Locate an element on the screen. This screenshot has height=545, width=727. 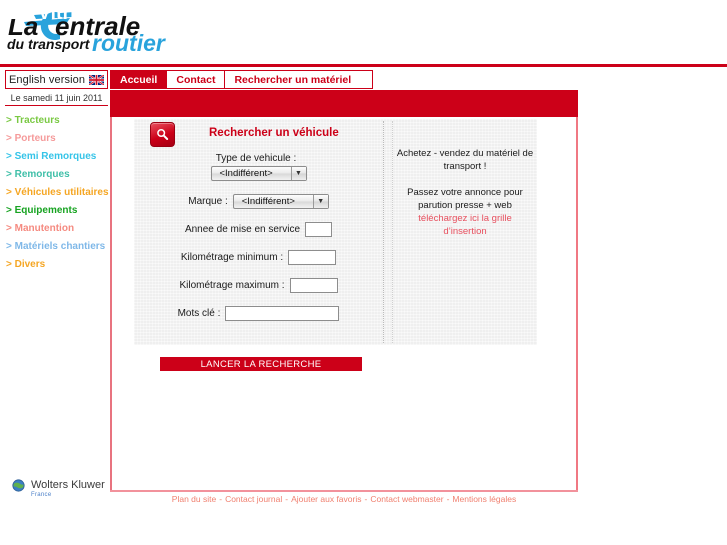
mots-cle-input is located at coordinates (282, 313).